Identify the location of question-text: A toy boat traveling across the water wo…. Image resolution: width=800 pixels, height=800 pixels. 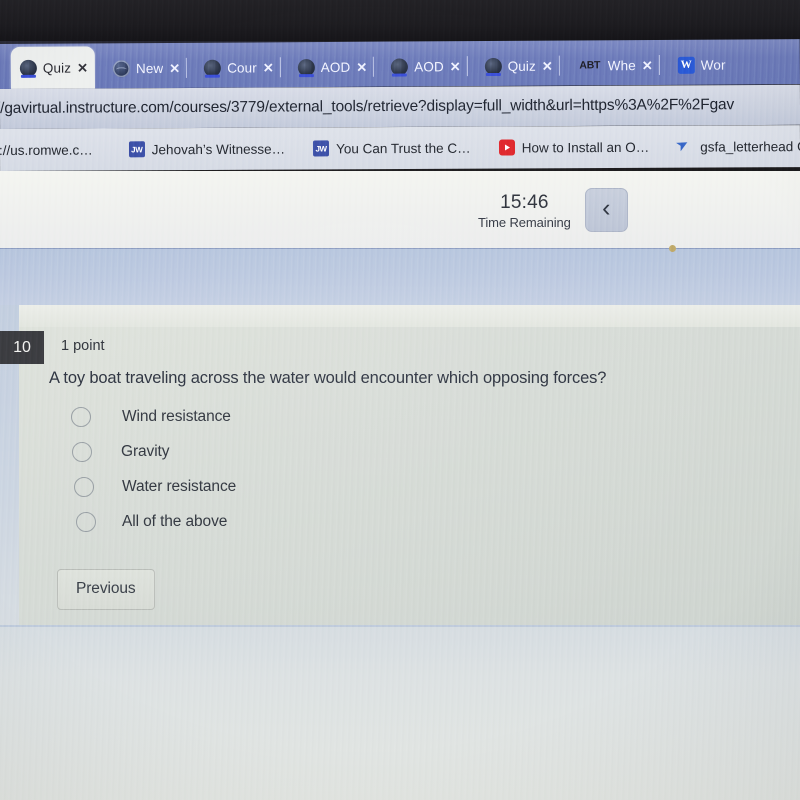
(328, 378).